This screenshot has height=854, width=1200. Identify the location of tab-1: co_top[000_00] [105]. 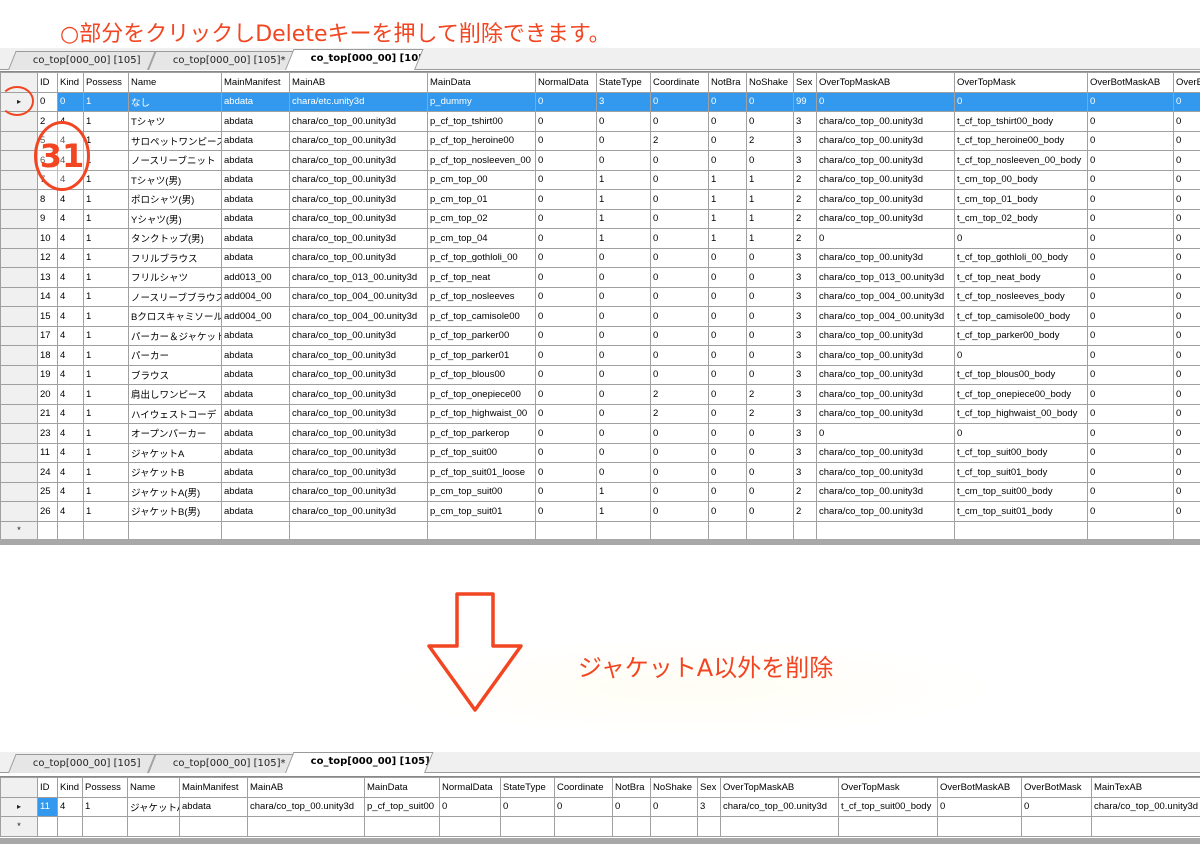
(82, 60).